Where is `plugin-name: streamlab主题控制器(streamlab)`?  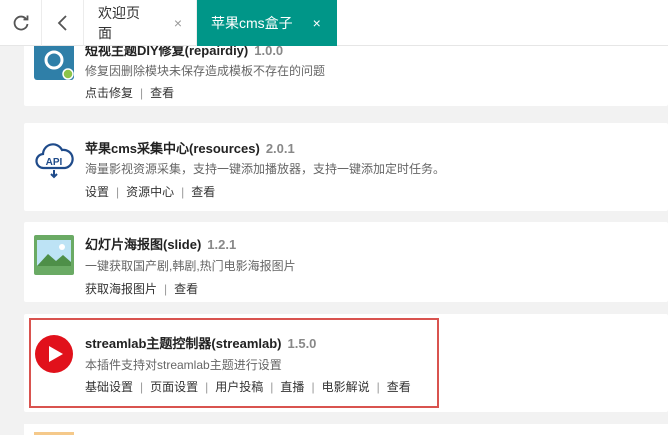
plugin-name: streamlab主题控制器(streamlab) is located at coordinates (183, 343).